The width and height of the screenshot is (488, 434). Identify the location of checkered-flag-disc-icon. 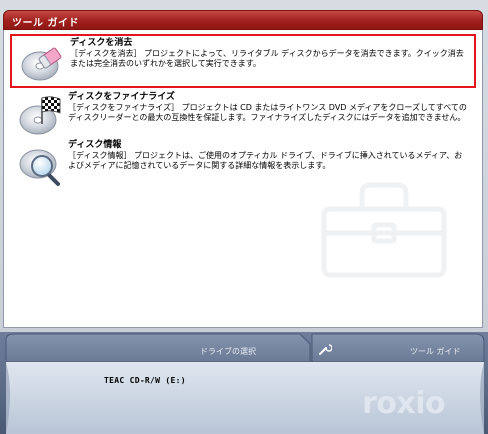
(40, 115).